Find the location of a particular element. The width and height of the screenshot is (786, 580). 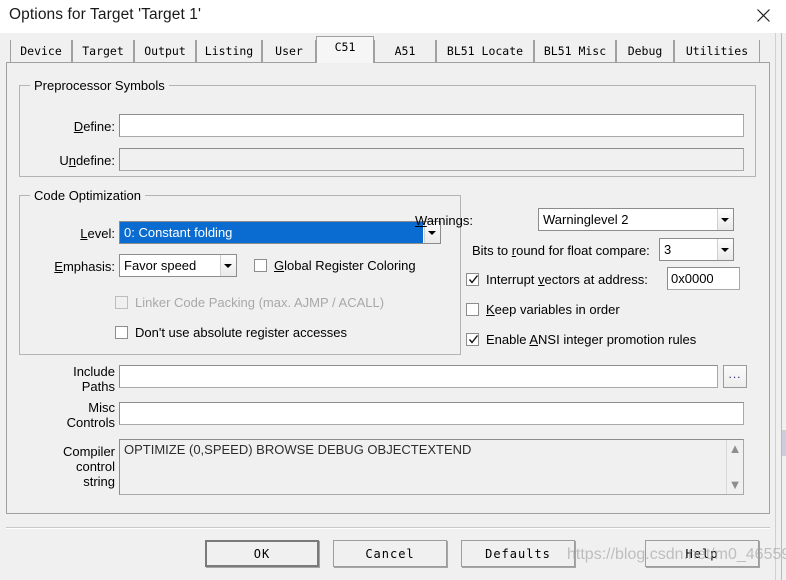

tab-debug: Debug is located at coordinates (645, 51).